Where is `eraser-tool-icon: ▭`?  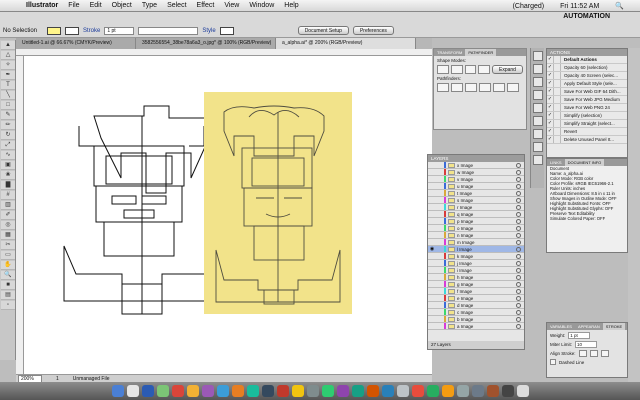
eraser-tool-icon: ▭ is located at coordinates (8, 255).